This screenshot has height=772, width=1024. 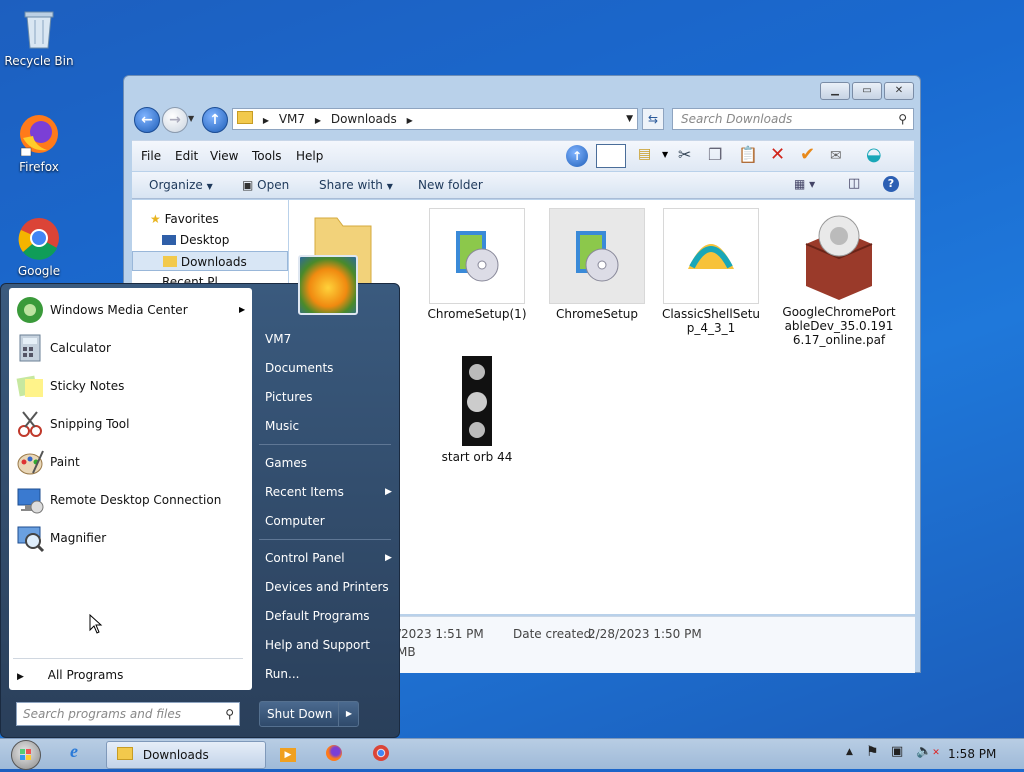 I want to click on volume-muted-icon: 🔈✕, so click(x=928, y=751).